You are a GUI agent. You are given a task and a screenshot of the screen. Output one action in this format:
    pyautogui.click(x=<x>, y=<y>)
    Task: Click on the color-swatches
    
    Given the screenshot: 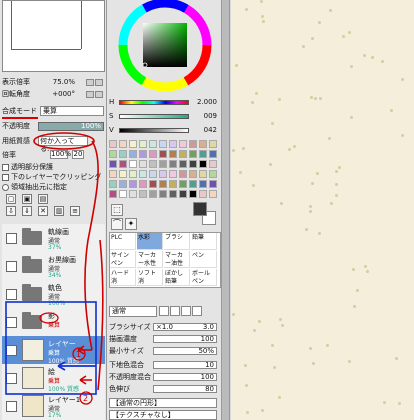 What is the action you would take?
    pyautogui.click(x=165, y=171)
    